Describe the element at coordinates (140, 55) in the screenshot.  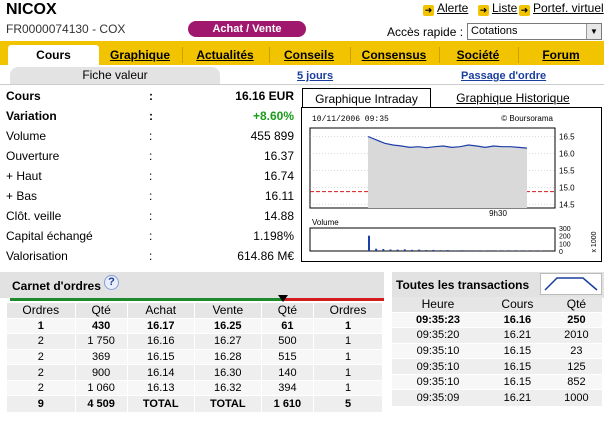
I see `tab-graphique: Graphique` at that location.